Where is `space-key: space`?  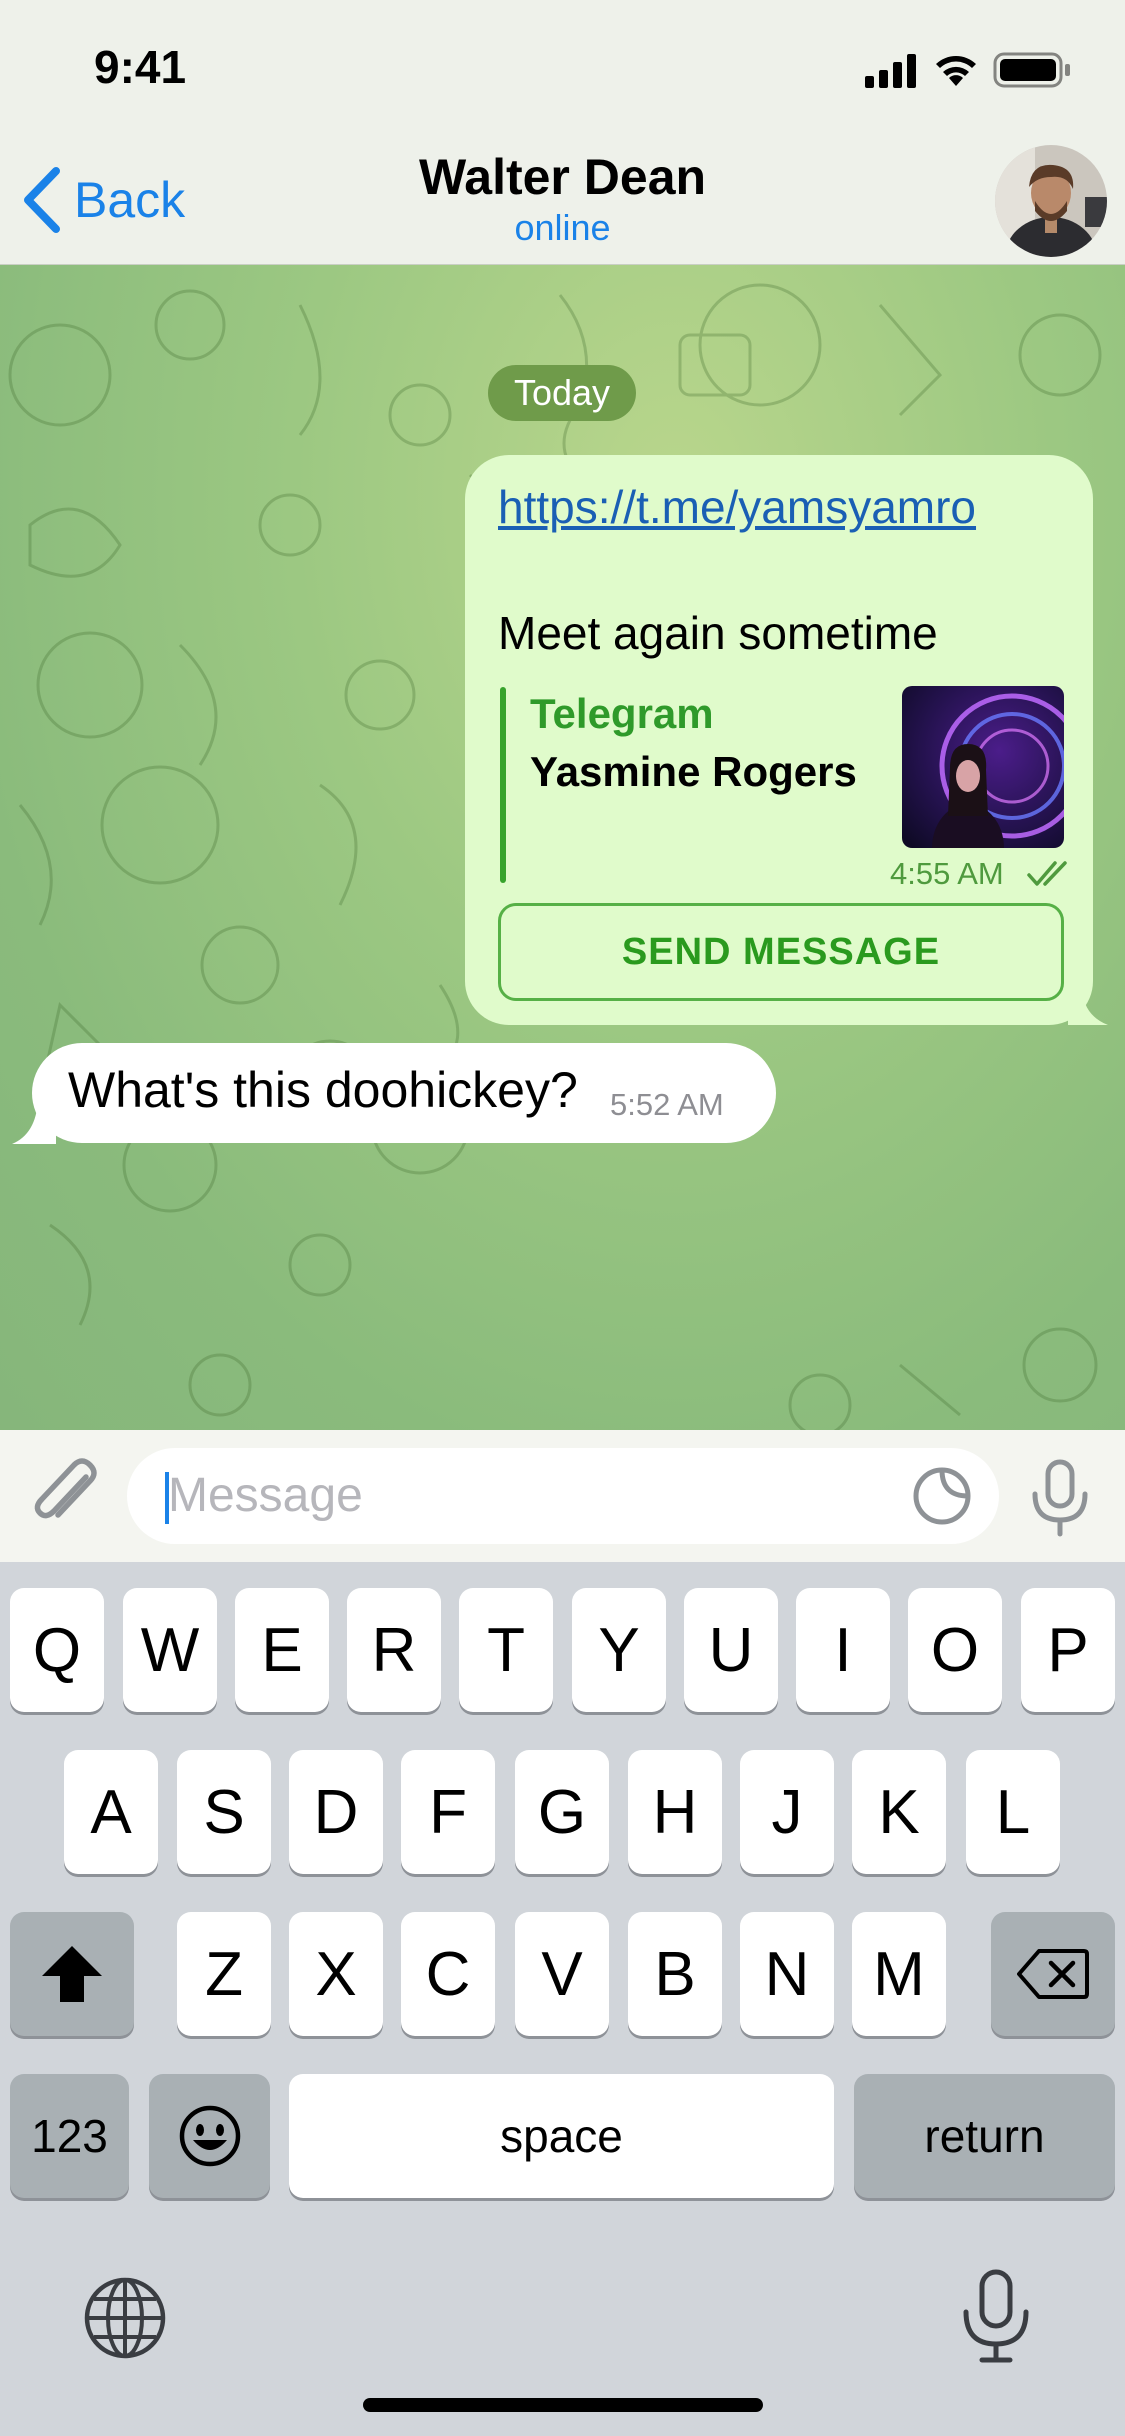 space-key: space is located at coordinates (561, 2136).